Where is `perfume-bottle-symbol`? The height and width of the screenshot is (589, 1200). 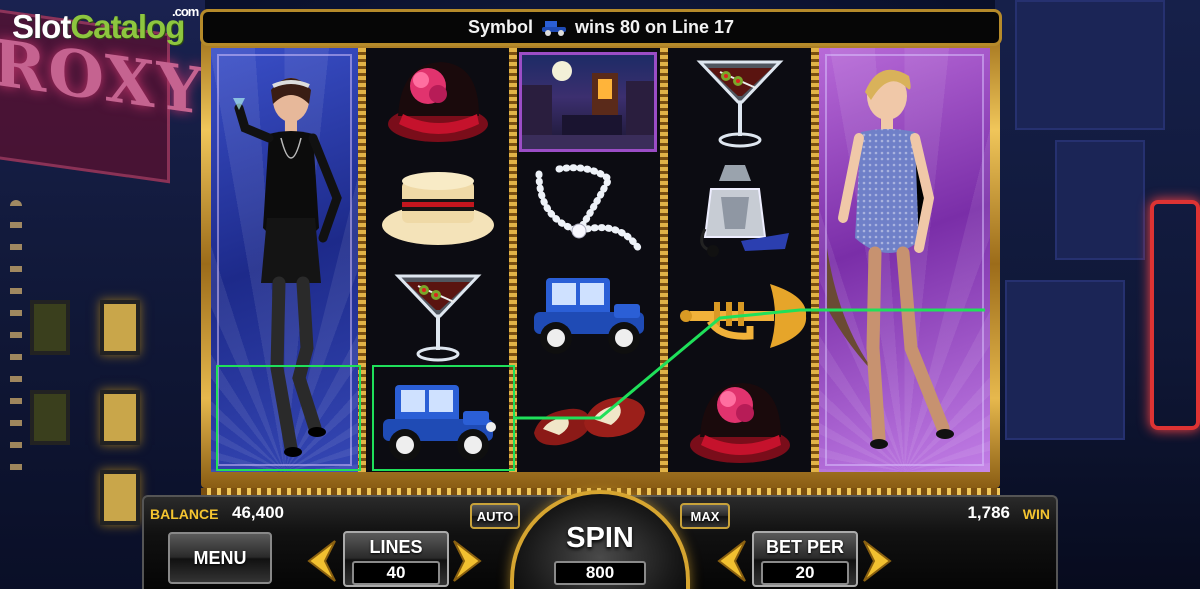 perfume-bottle-symbol is located at coordinates (739, 208).